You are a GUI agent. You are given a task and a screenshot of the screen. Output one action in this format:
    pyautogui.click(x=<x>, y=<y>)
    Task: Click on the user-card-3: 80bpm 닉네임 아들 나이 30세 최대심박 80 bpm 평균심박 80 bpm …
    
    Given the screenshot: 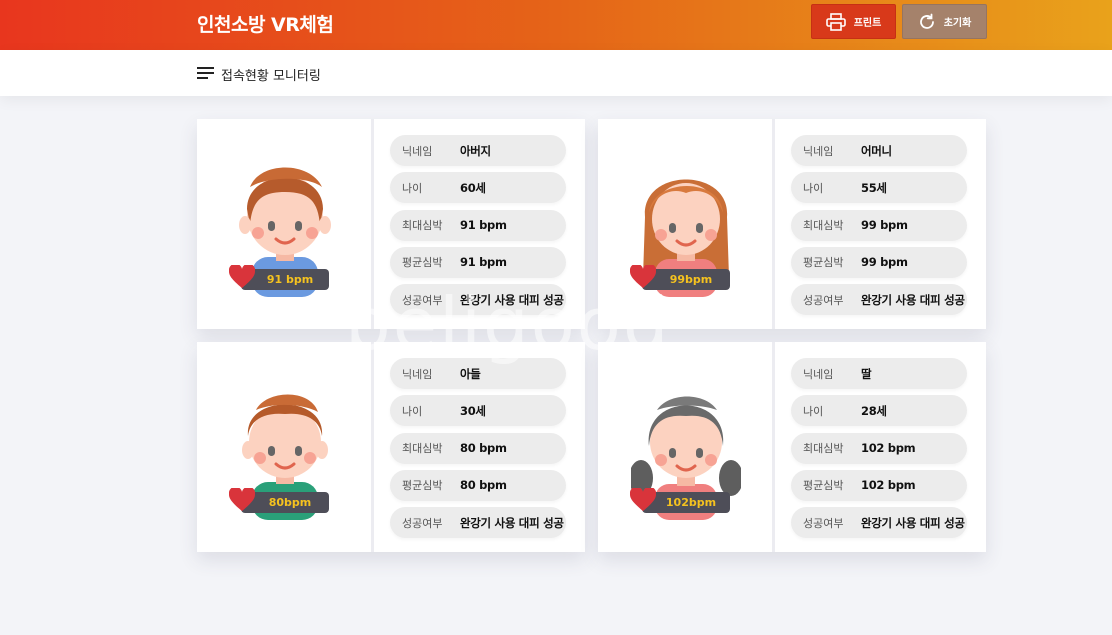 What is the action you would take?
    pyautogui.click(x=391, y=447)
    